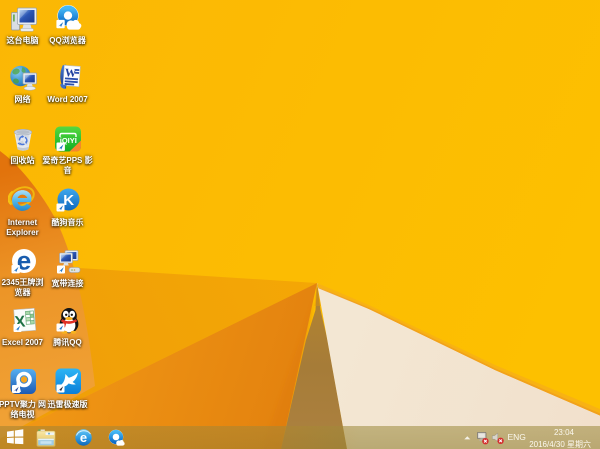 The height and width of the screenshot is (449, 600). Describe the element at coordinates (68, 200) in the screenshot. I see `svg-text: K` at that location.